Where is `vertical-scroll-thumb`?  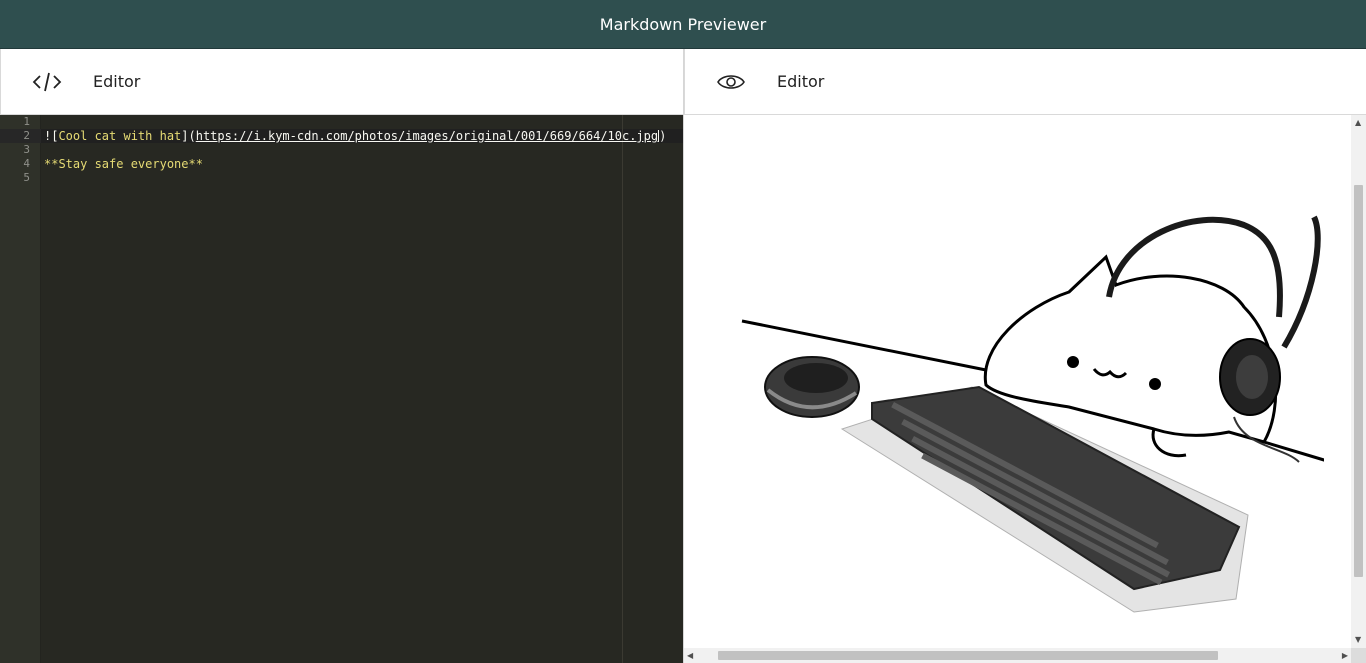 vertical-scroll-thumb is located at coordinates (1358, 381).